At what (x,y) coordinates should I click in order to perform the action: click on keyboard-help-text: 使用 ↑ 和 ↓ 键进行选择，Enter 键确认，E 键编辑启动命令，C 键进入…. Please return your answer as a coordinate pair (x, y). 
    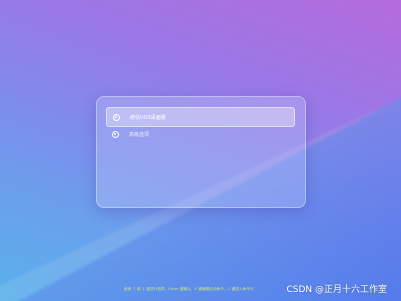
    Looking at the image, I should click on (189, 289).